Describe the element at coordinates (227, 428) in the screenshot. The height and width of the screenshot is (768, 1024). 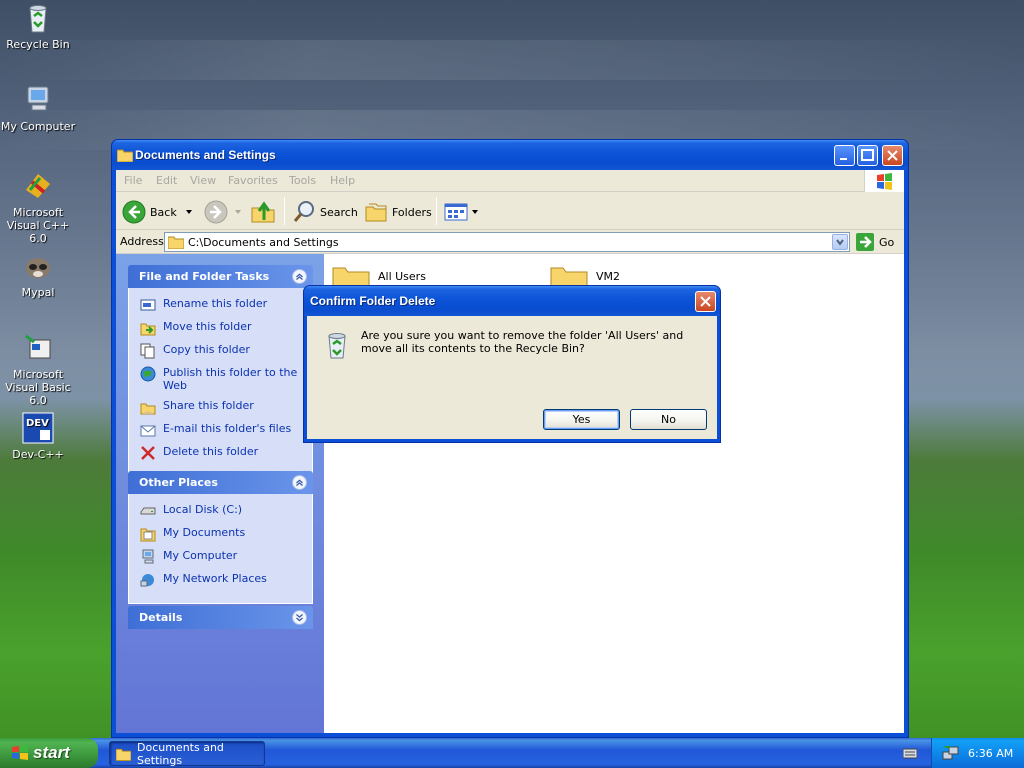
I see `task-label: E-mail this folder's files` at that location.